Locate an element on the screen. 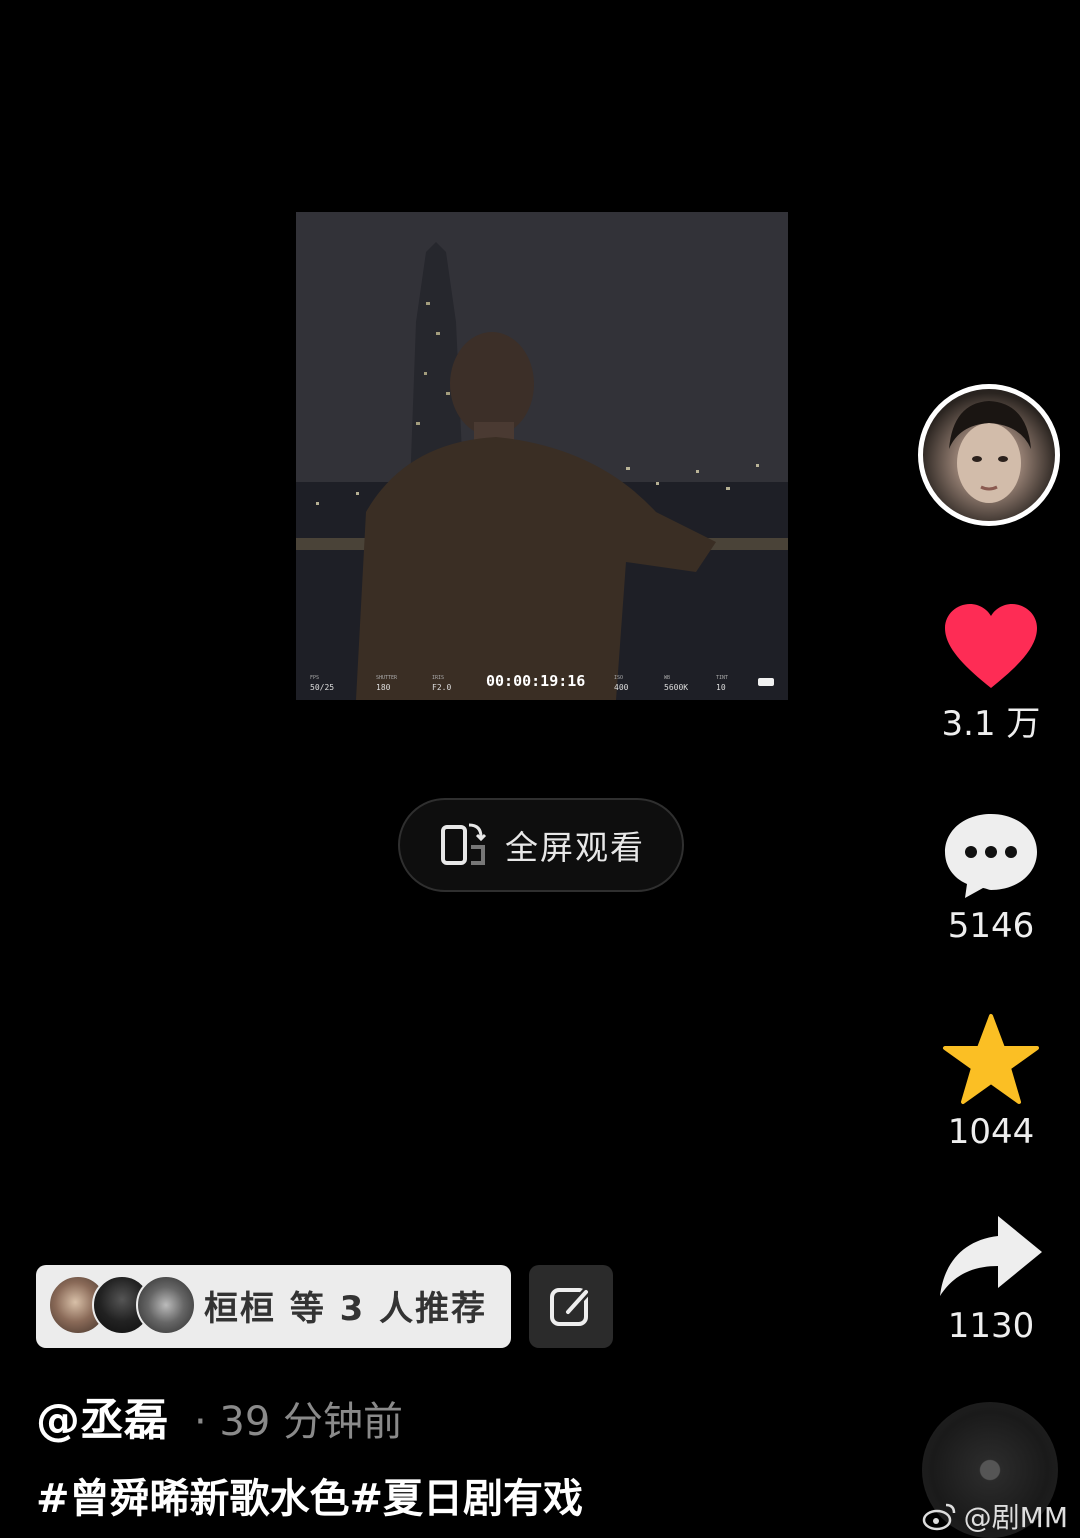 The width and height of the screenshot is (1080, 1538). watermark-text: @剧MM is located at coordinates (1015, 1517).